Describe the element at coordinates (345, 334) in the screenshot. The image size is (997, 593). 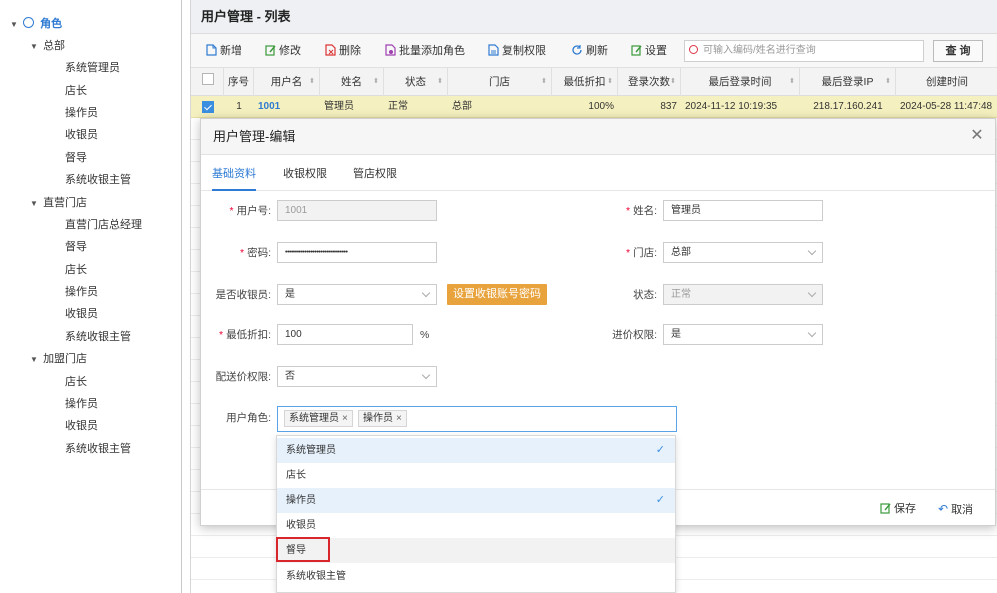
I see `min-discount-field: 100` at that location.